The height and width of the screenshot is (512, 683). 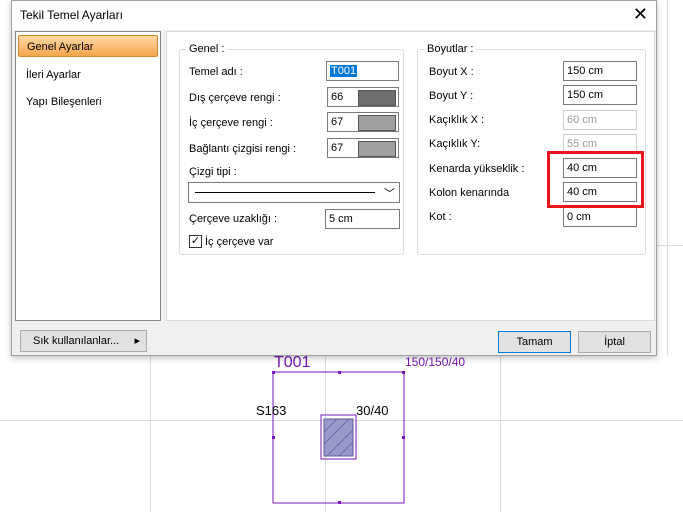 What do you see at coordinates (235, 98) in the screenshot?
I see `dis-cerceve-label: Dış çerçeve rengi :` at bounding box center [235, 98].